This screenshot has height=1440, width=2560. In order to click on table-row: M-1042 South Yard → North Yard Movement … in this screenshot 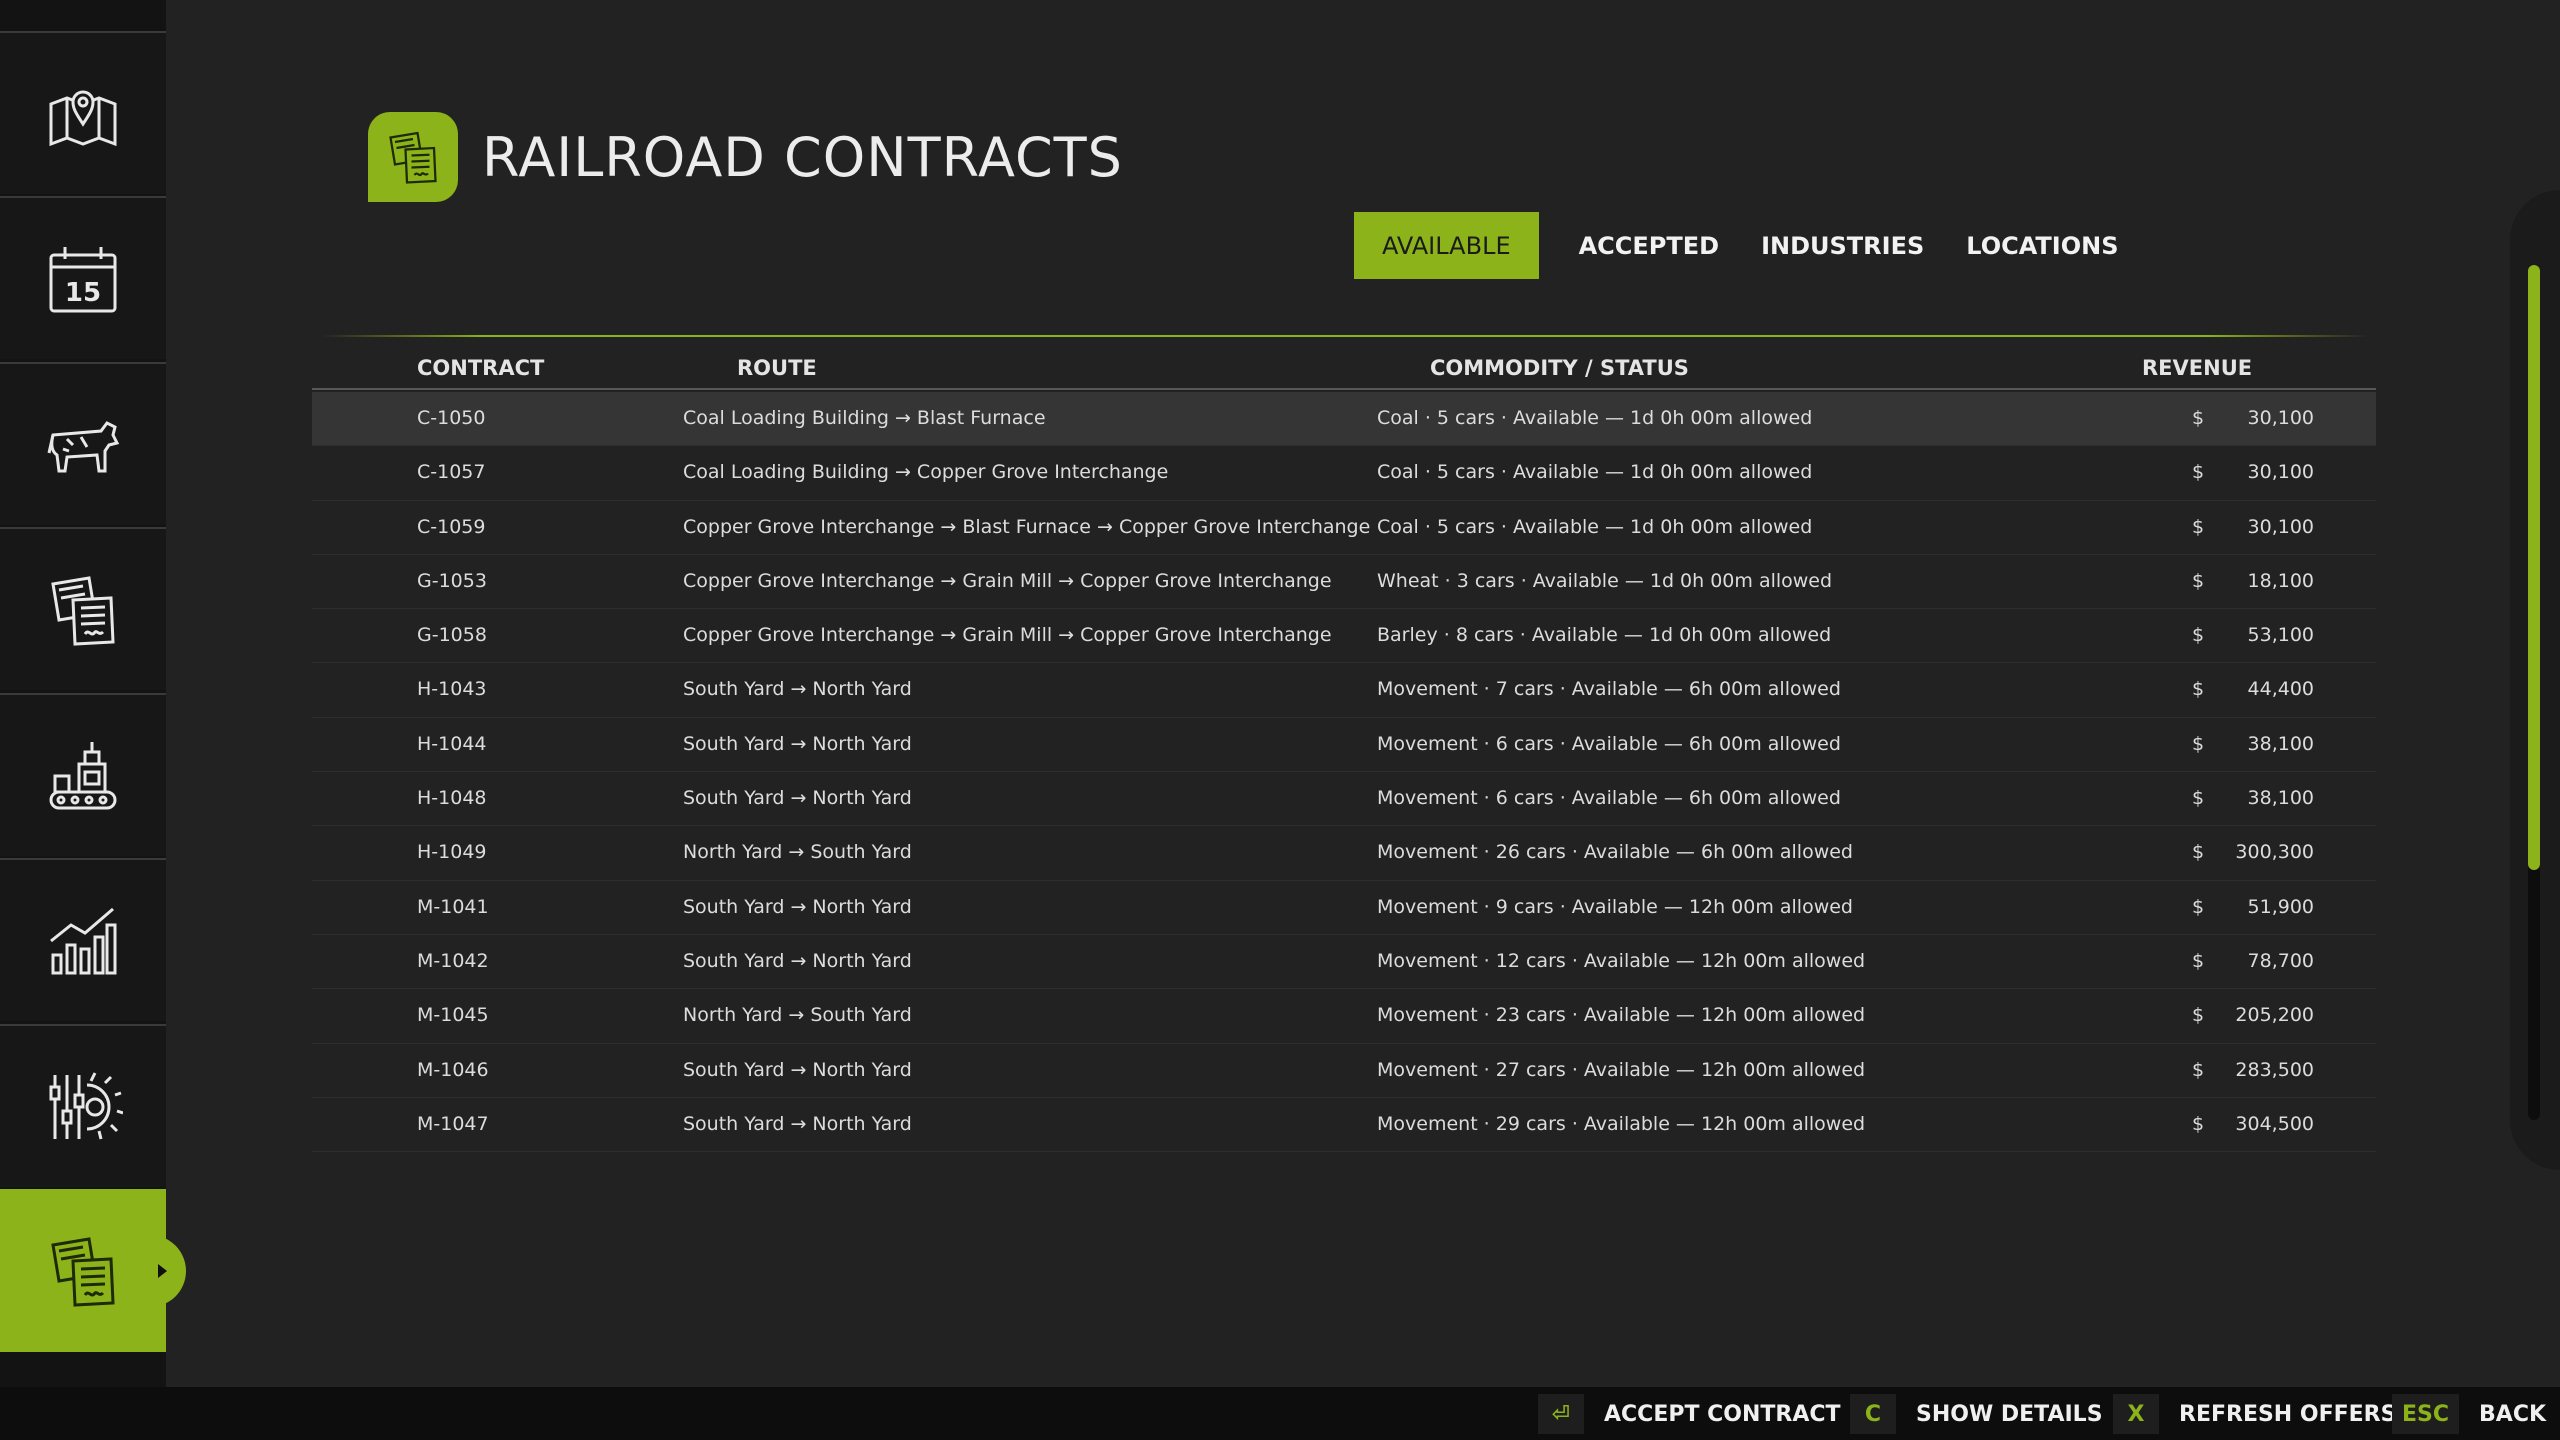, I will do `click(1344, 962)`.